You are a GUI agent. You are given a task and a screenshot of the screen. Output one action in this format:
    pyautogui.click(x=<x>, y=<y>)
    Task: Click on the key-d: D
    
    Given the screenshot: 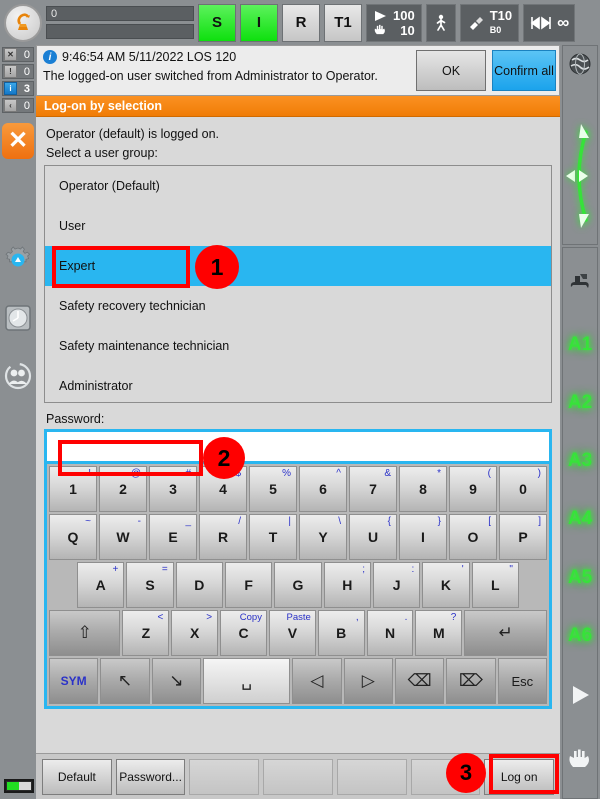 What is the action you would take?
    pyautogui.click(x=199, y=585)
    